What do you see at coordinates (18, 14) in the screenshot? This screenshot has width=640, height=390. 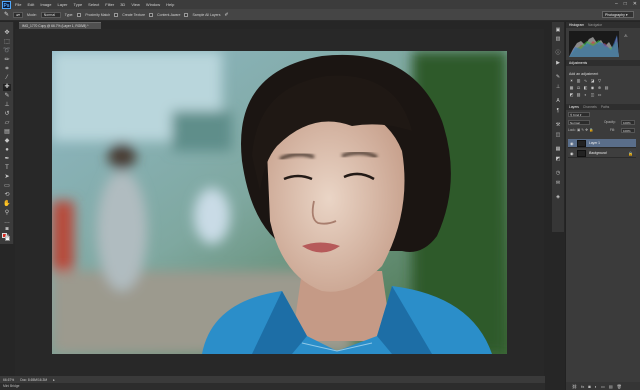 I see `brush-size-picker: ●▾` at bounding box center [18, 14].